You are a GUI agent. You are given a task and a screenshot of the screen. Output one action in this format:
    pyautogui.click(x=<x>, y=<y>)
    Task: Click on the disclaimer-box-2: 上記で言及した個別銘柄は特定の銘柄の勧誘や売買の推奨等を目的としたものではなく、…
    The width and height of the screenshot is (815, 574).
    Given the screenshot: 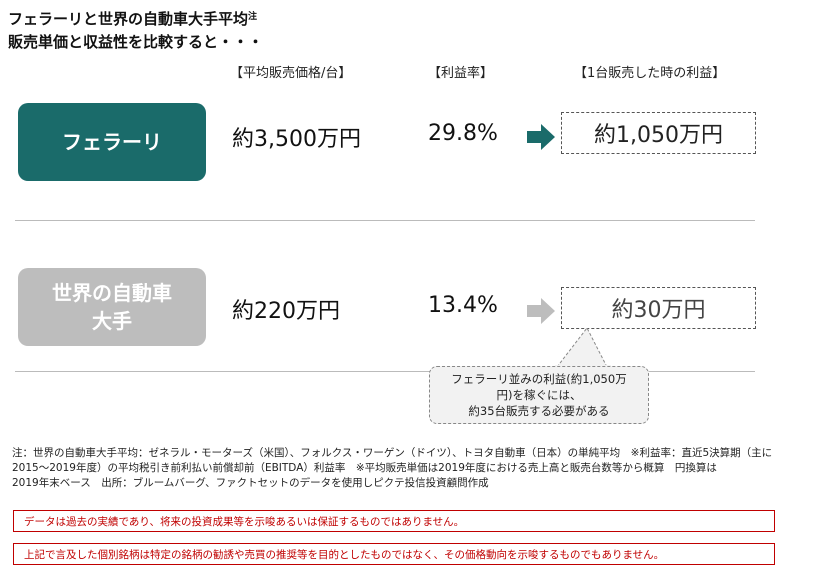 What is the action you would take?
    pyautogui.click(x=394, y=554)
    